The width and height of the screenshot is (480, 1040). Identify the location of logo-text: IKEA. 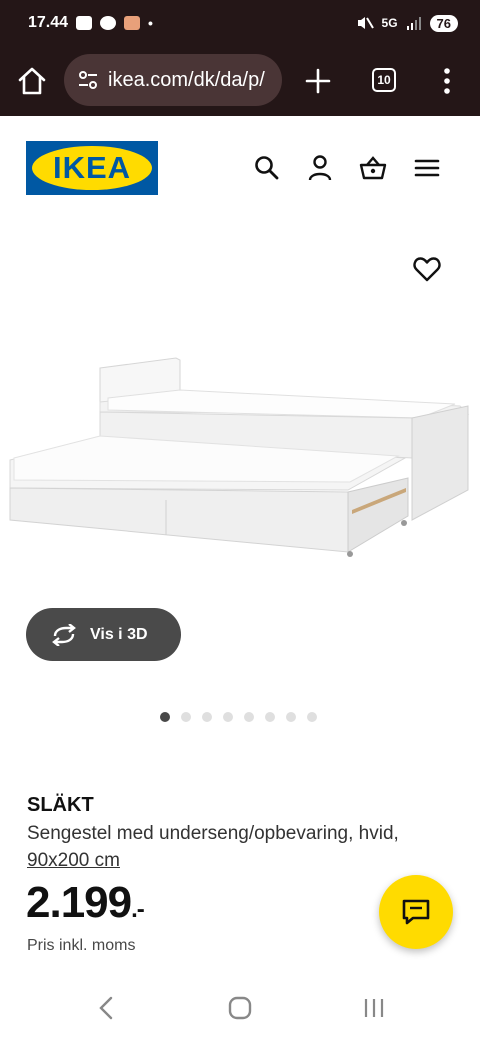
(92, 167).